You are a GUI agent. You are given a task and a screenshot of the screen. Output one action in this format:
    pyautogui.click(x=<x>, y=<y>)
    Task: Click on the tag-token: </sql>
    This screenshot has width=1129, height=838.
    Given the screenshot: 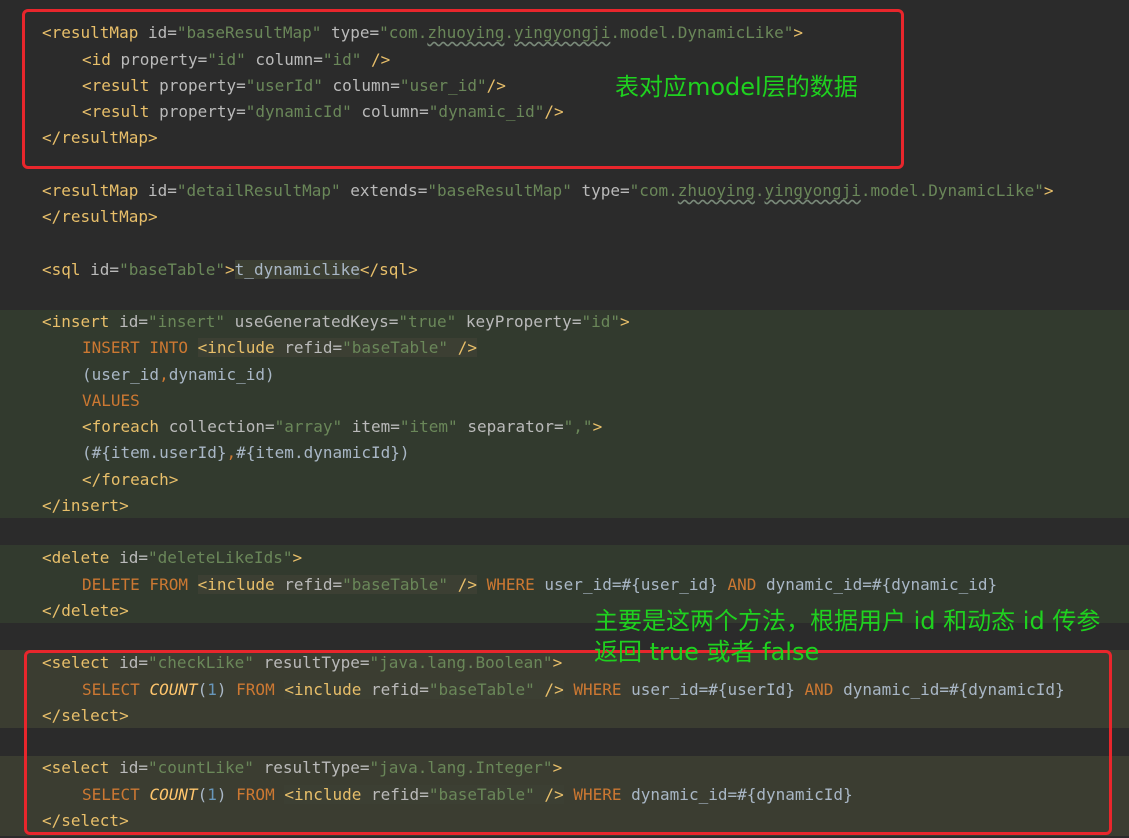 What is the action you would take?
    pyautogui.click(x=388, y=269)
    